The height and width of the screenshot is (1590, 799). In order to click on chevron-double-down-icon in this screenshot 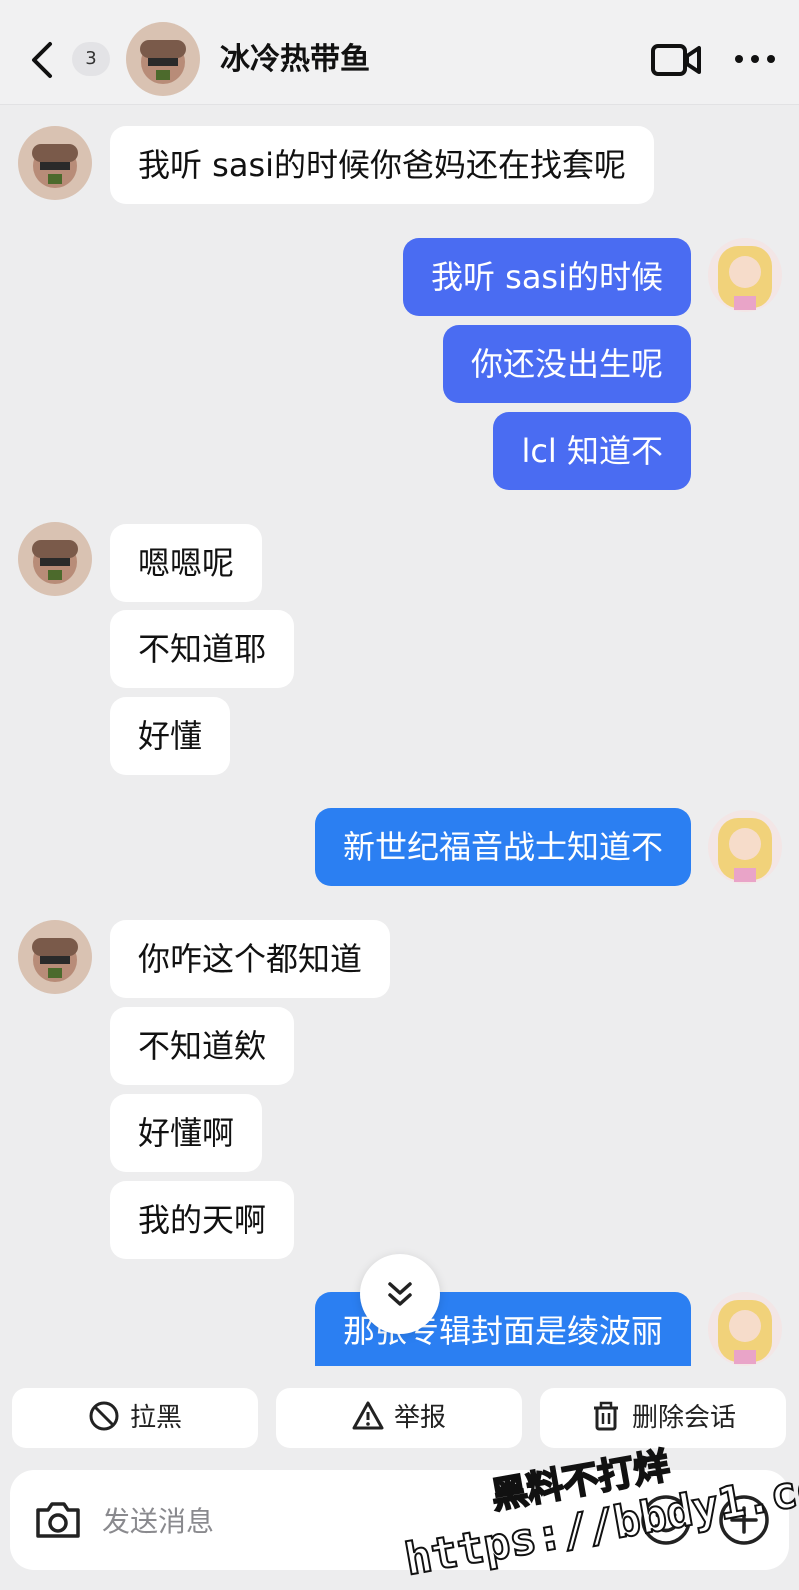, I will do `click(400, 1294)`.